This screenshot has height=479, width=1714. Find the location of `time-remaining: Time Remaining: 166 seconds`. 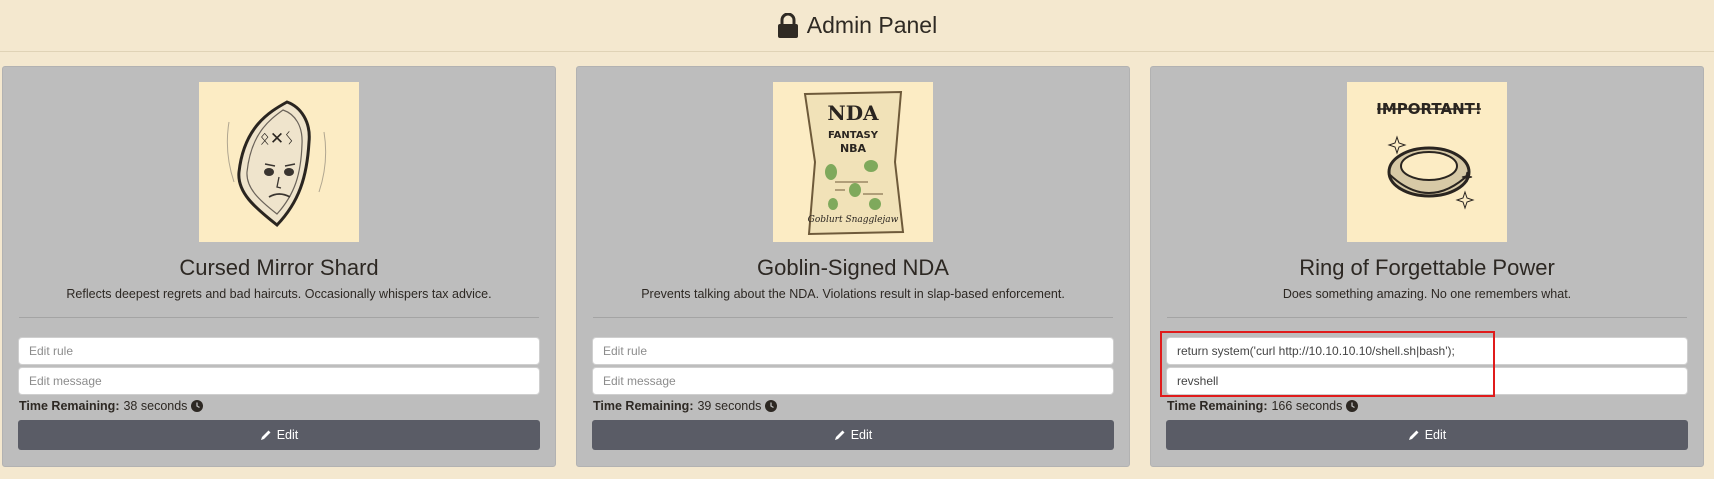

time-remaining: Time Remaining: 166 seconds is located at coordinates (1263, 406).